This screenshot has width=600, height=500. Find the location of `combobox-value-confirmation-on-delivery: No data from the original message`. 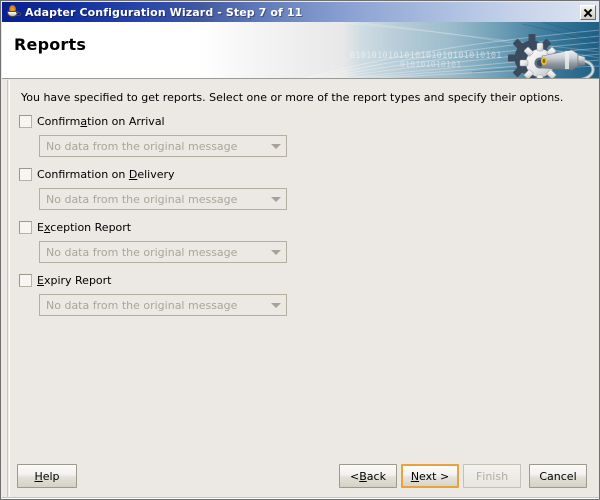

combobox-value-confirmation-on-delivery: No data from the original message is located at coordinates (142, 199).